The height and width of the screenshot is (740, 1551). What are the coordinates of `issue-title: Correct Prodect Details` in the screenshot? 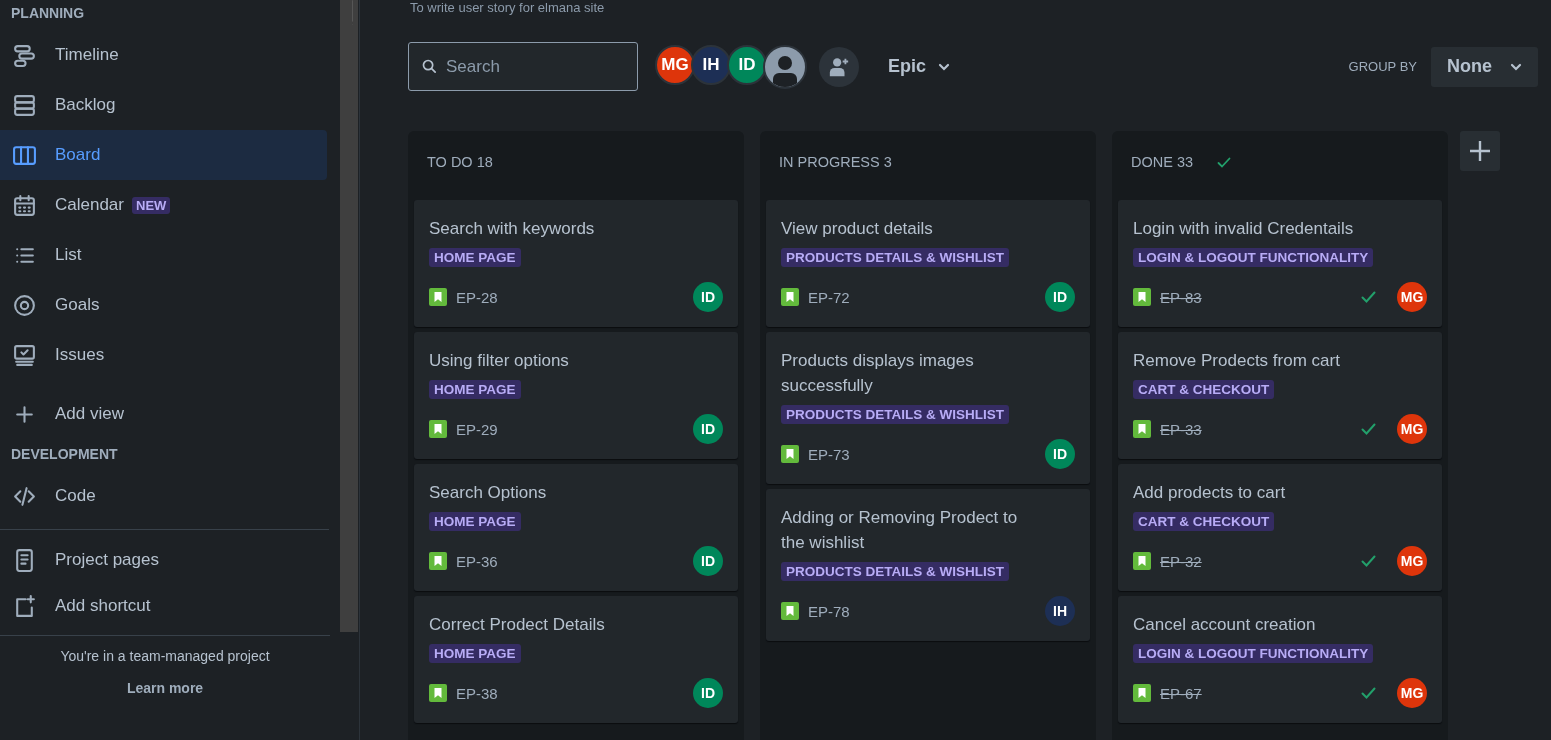 It's located at (517, 625).